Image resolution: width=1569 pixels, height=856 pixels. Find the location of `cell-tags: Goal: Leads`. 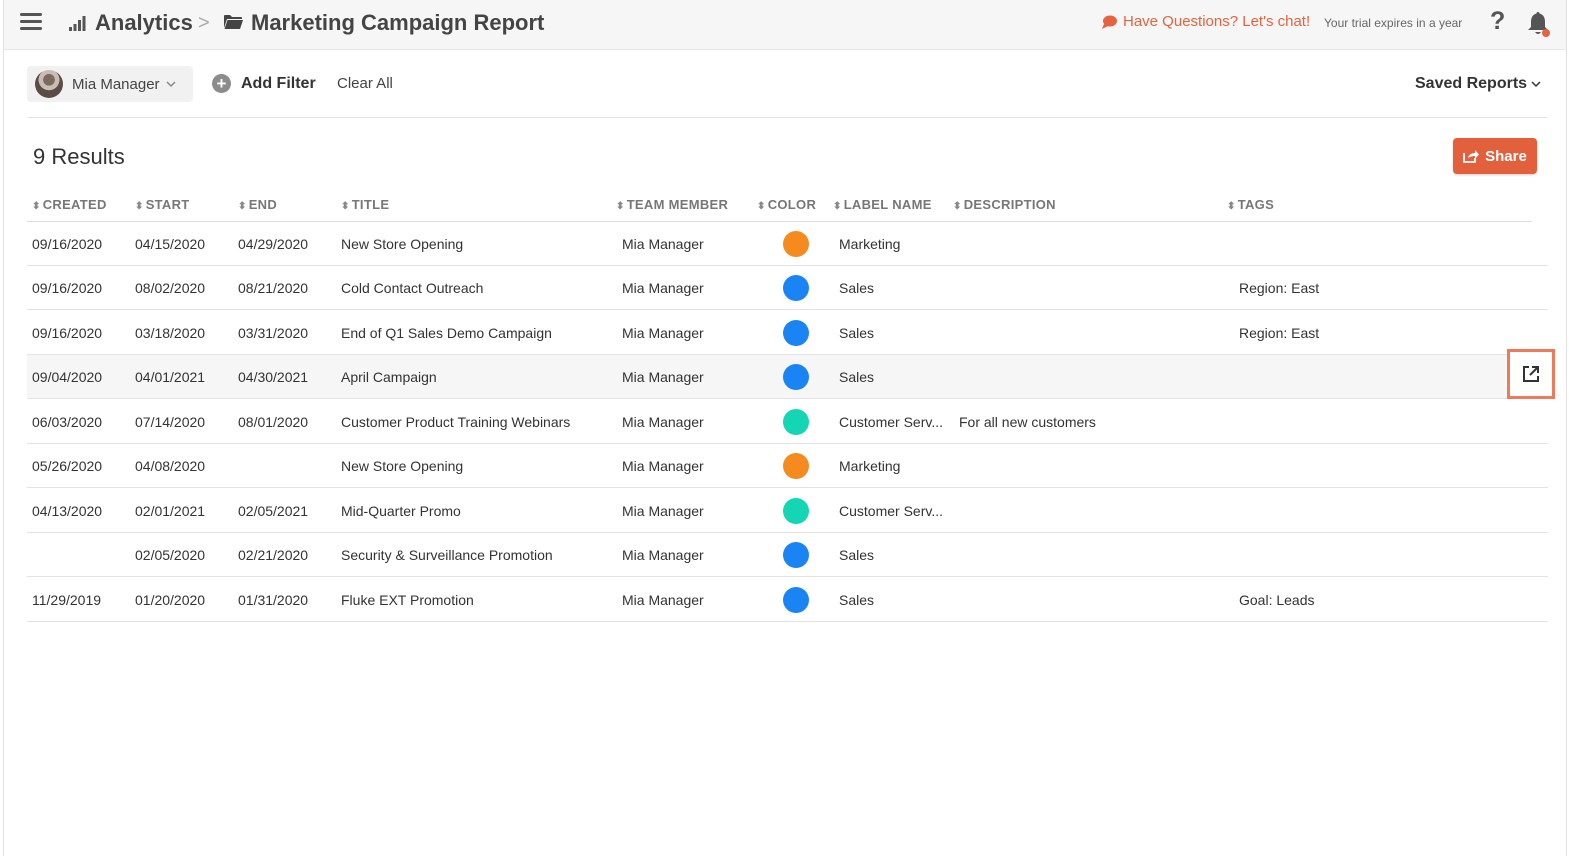

cell-tags: Goal: Leads is located at coordinates (1277, 600).